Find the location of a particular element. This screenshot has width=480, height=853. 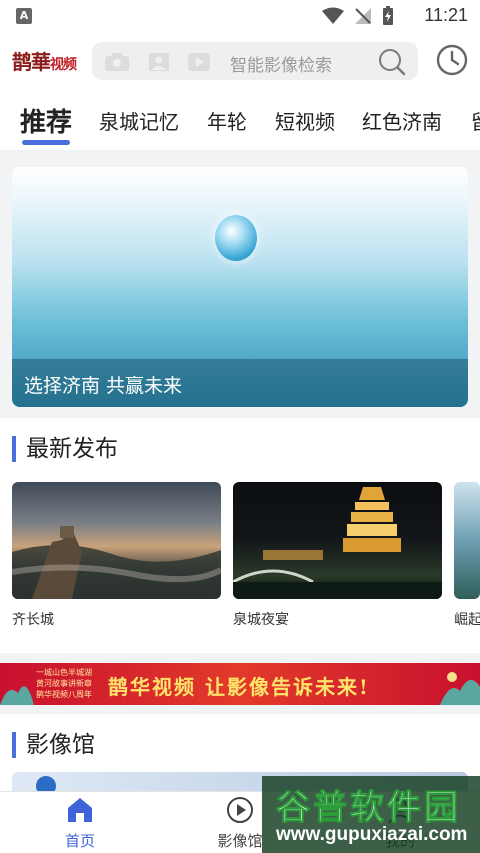

site-watermark: 谷普软件园 www.gupuxiazai.com is located at coordinates (371, 814).